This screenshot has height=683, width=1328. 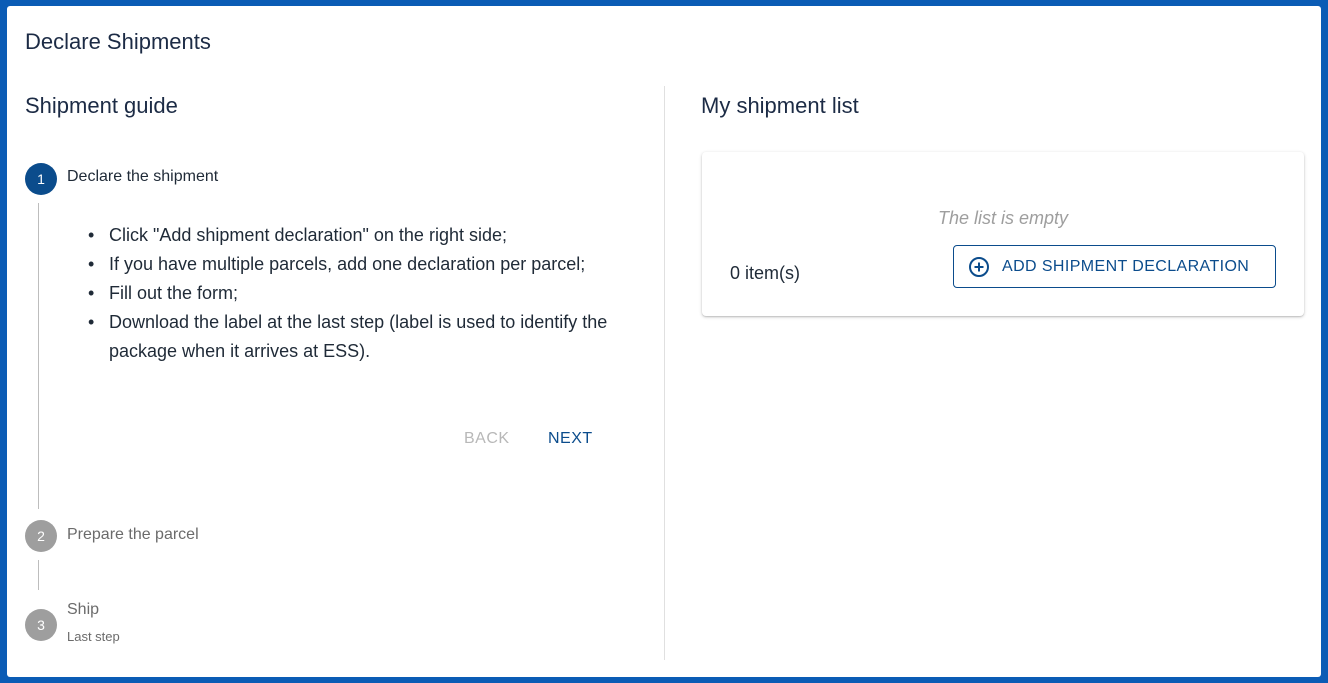 I want to click on step-3-label: Ship, so click(x=83, y=609).